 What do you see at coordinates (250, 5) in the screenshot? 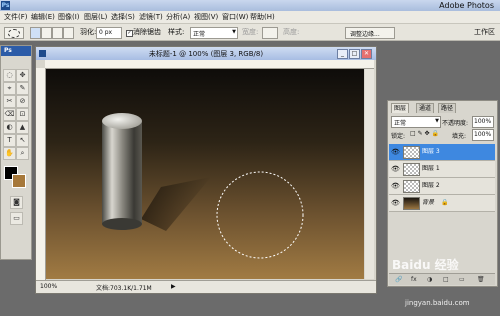
I see `app-title-bar: Ps Adobe Photos` at bounding box center [250, 5].